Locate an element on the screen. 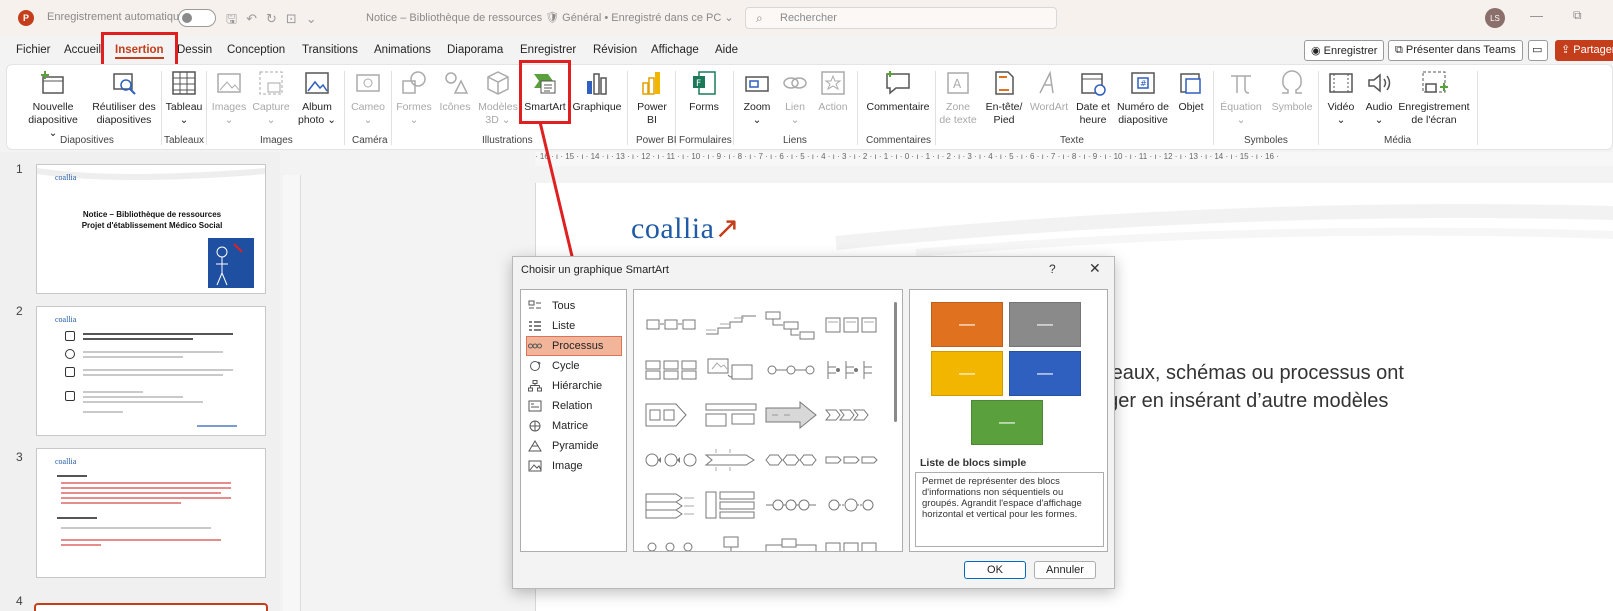 The width and height of the screenshot is (1613, 611). capture-button: Capture ⌄ is located at coordinates (271, 98).